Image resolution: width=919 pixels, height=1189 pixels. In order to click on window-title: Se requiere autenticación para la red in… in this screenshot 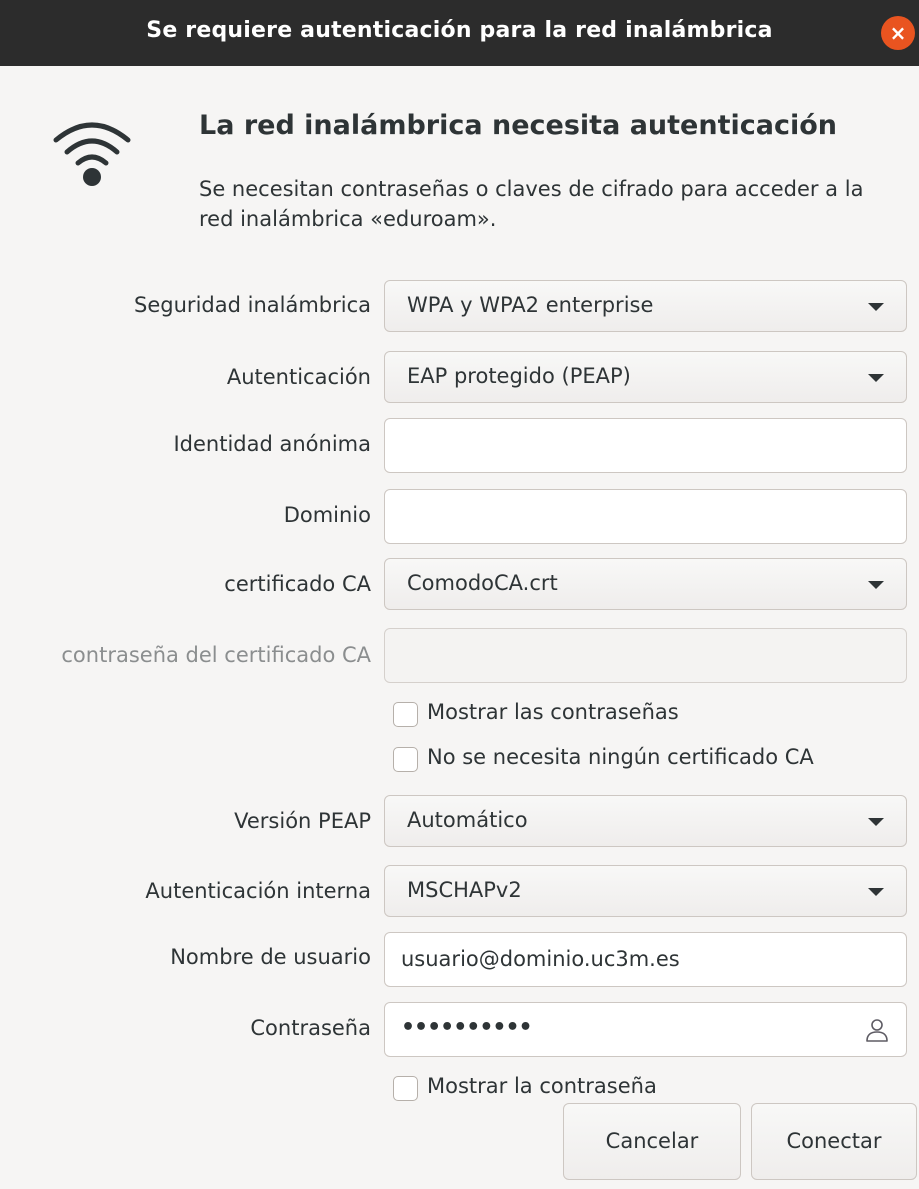, I will do `click(459, 30)`.